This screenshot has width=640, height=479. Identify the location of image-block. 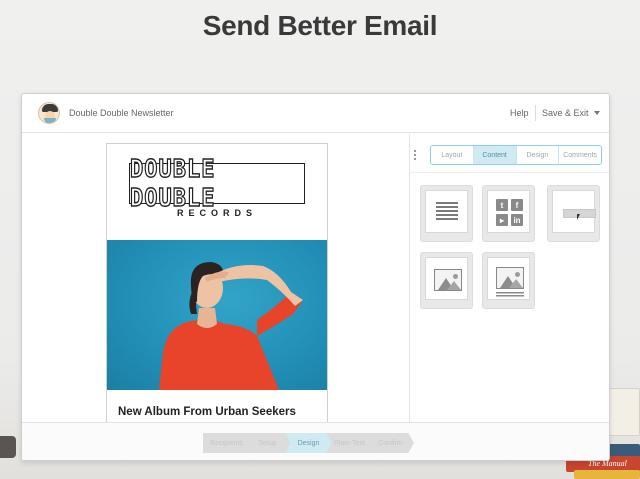
(446, 280).